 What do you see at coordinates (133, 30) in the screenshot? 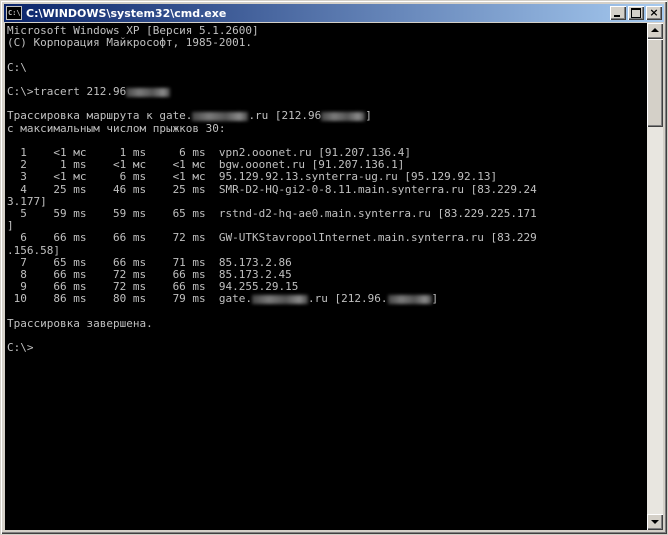
I see `header-line: Microsoft Windows XP [Версия 5.1.2600]` at bounding box center [133, 30].